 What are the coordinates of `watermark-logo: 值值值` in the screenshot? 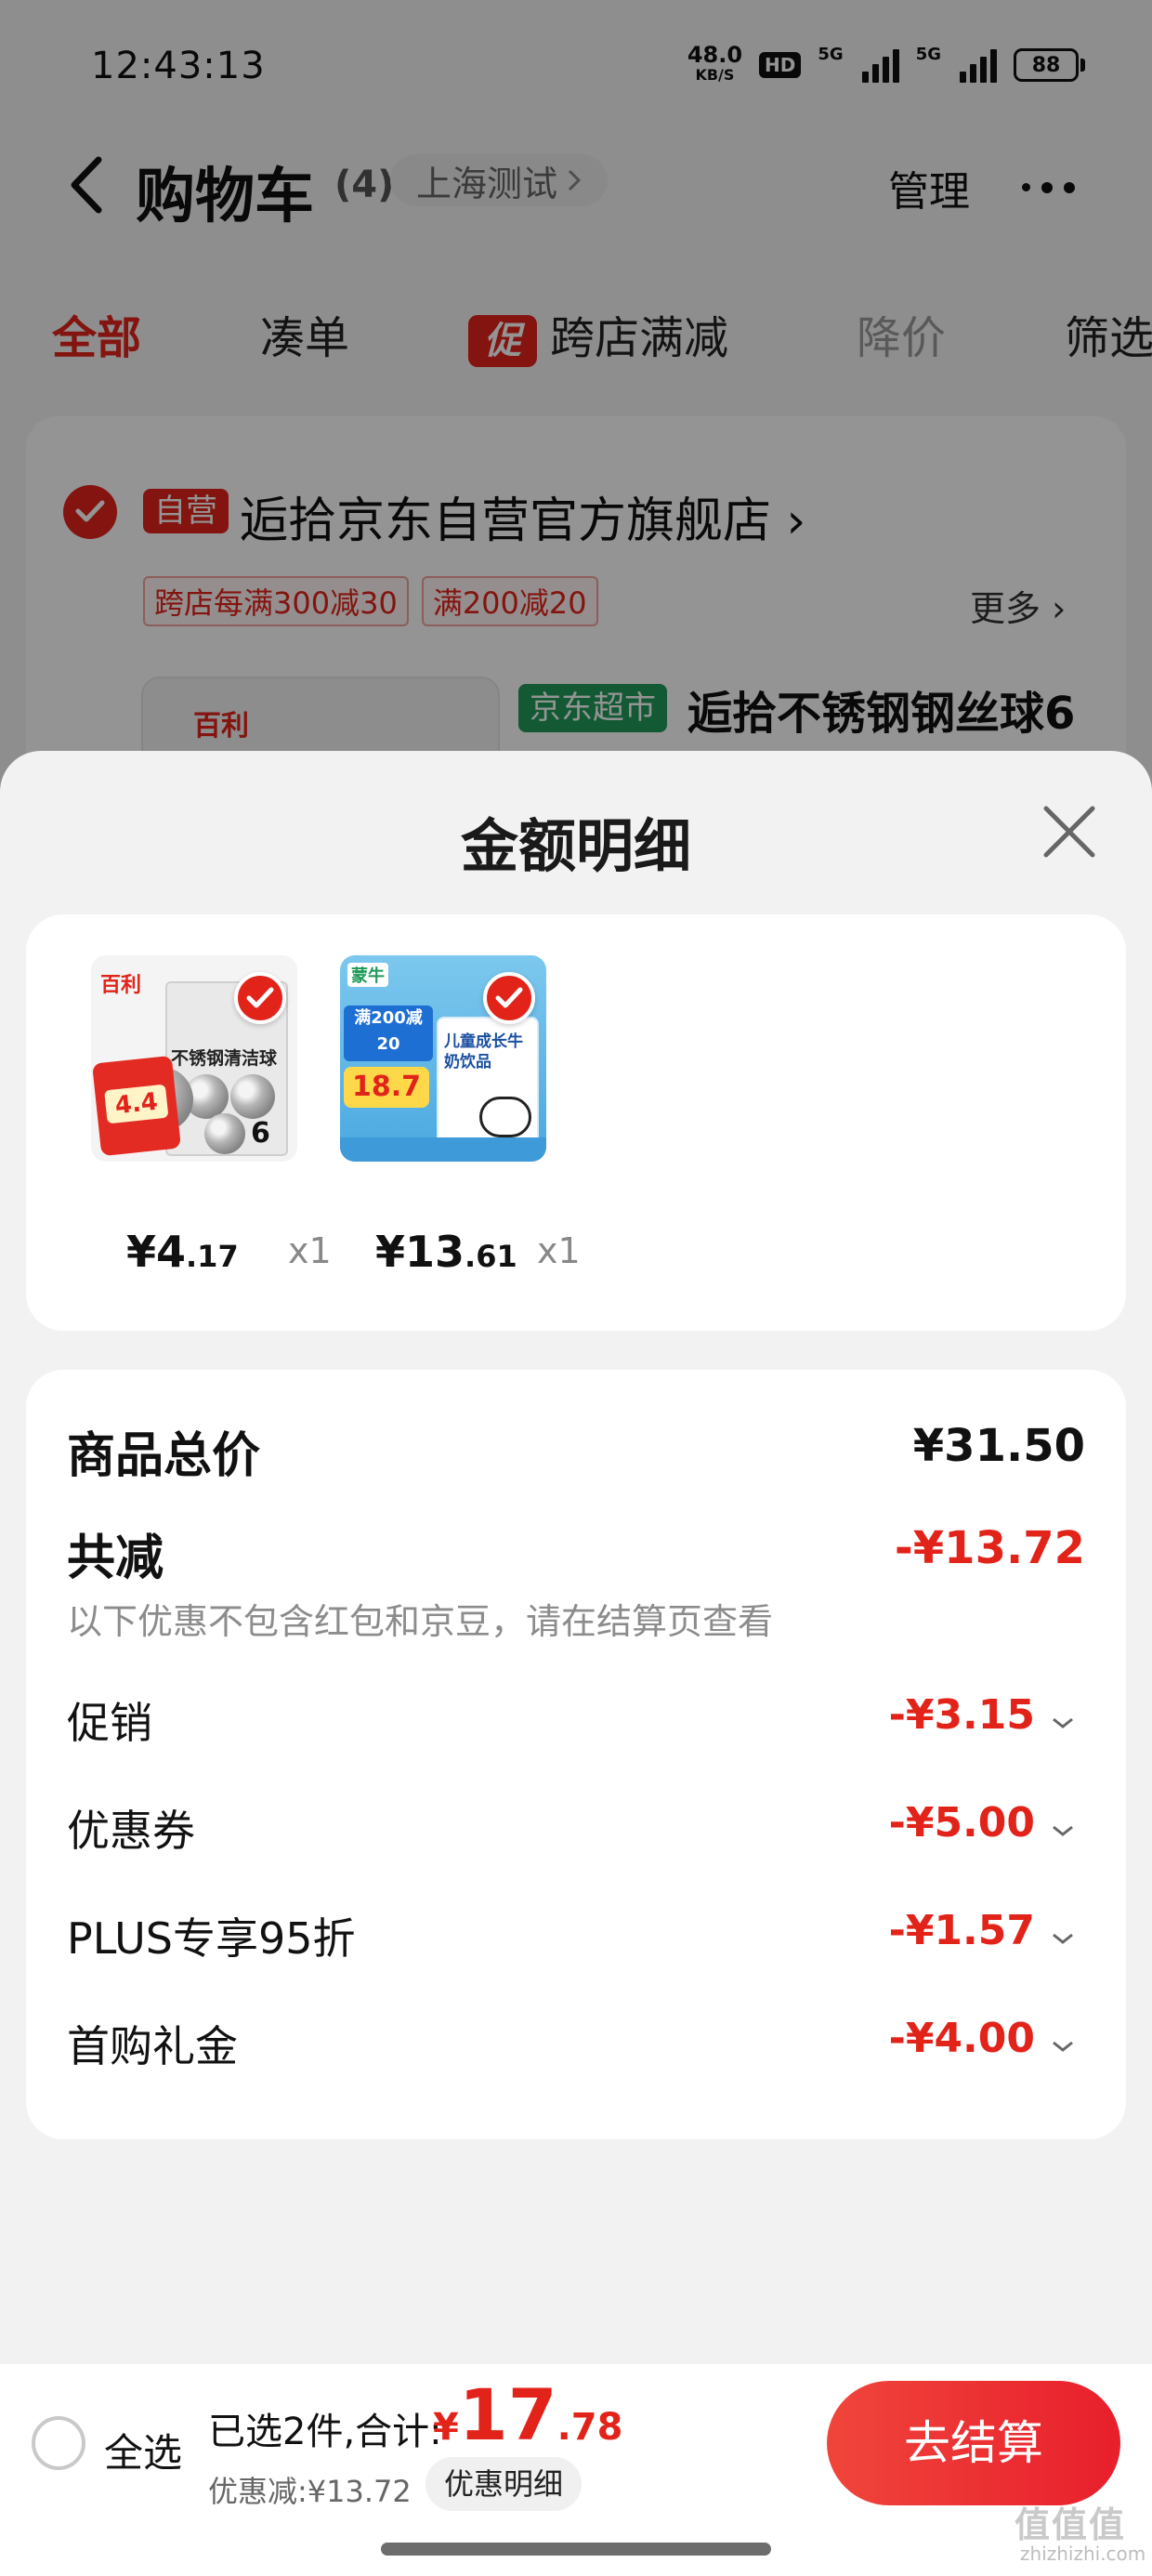 It's located at (1071, 2524).